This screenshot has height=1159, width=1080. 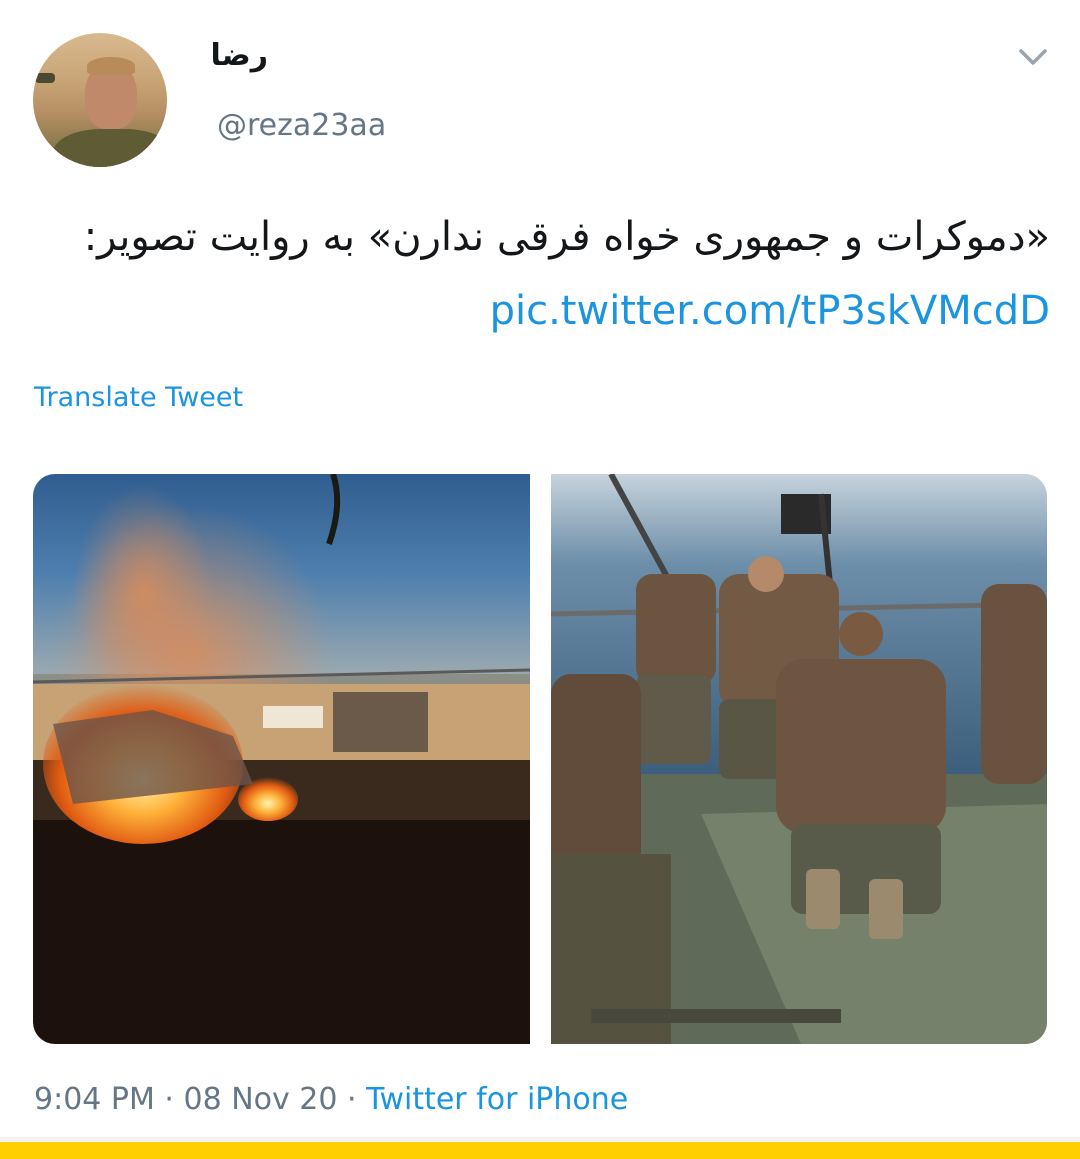 I want to click on tweet-source-link: Twitter for iPhone, so click(x=497, y=1099).